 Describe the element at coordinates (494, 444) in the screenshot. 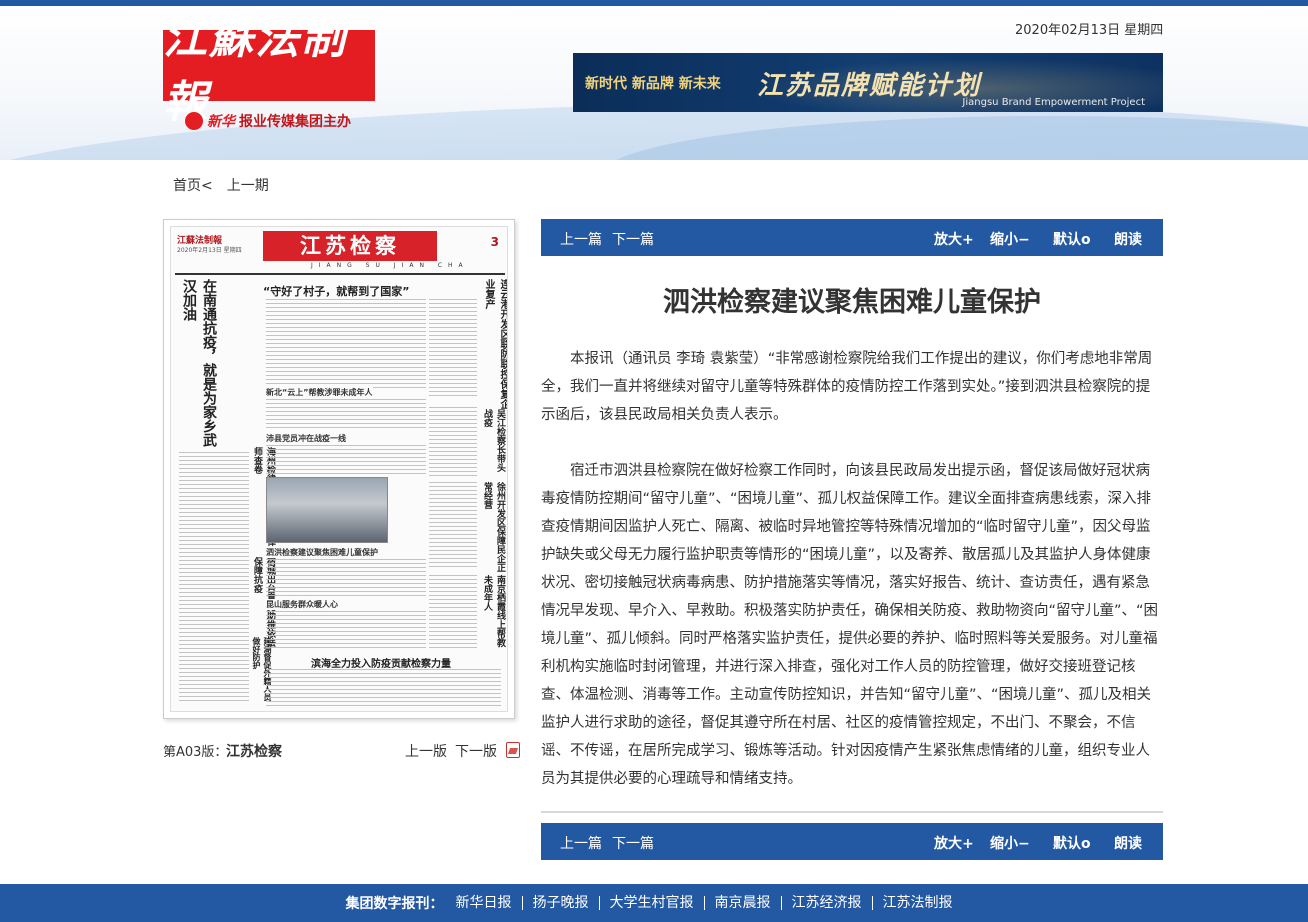

I see `page-vertical-headline: 吴江检察长带头战疫` at that location.